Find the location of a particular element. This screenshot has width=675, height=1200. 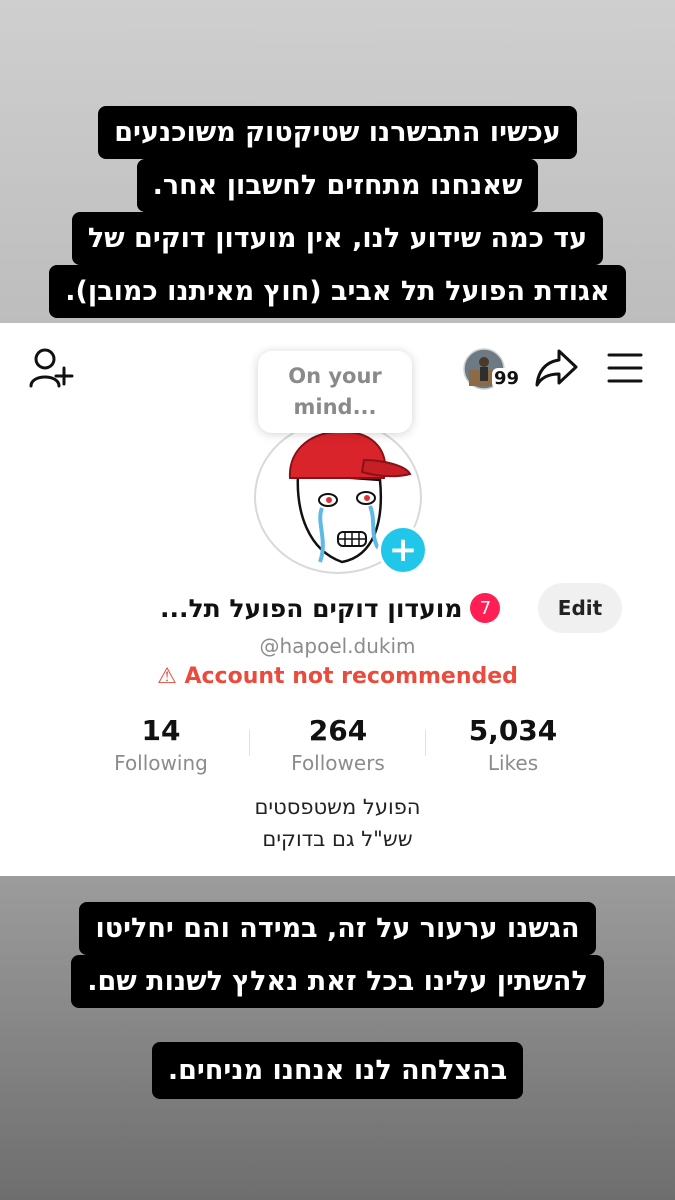

bio-line: הפועל משטפסטים is located at coordinates (337, 807).